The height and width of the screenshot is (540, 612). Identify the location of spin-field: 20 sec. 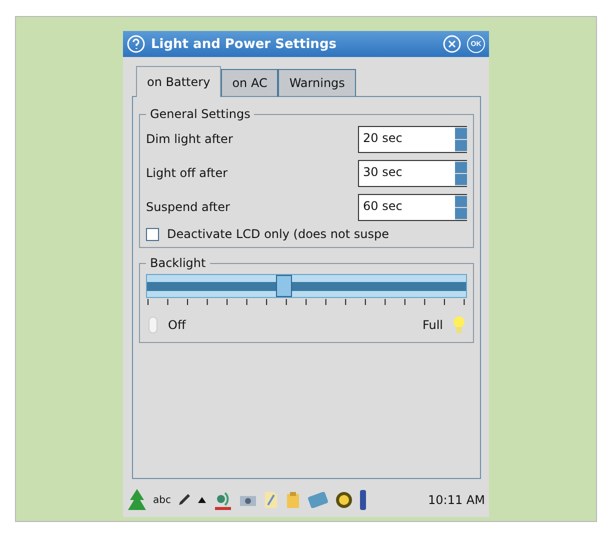
(412, 139).